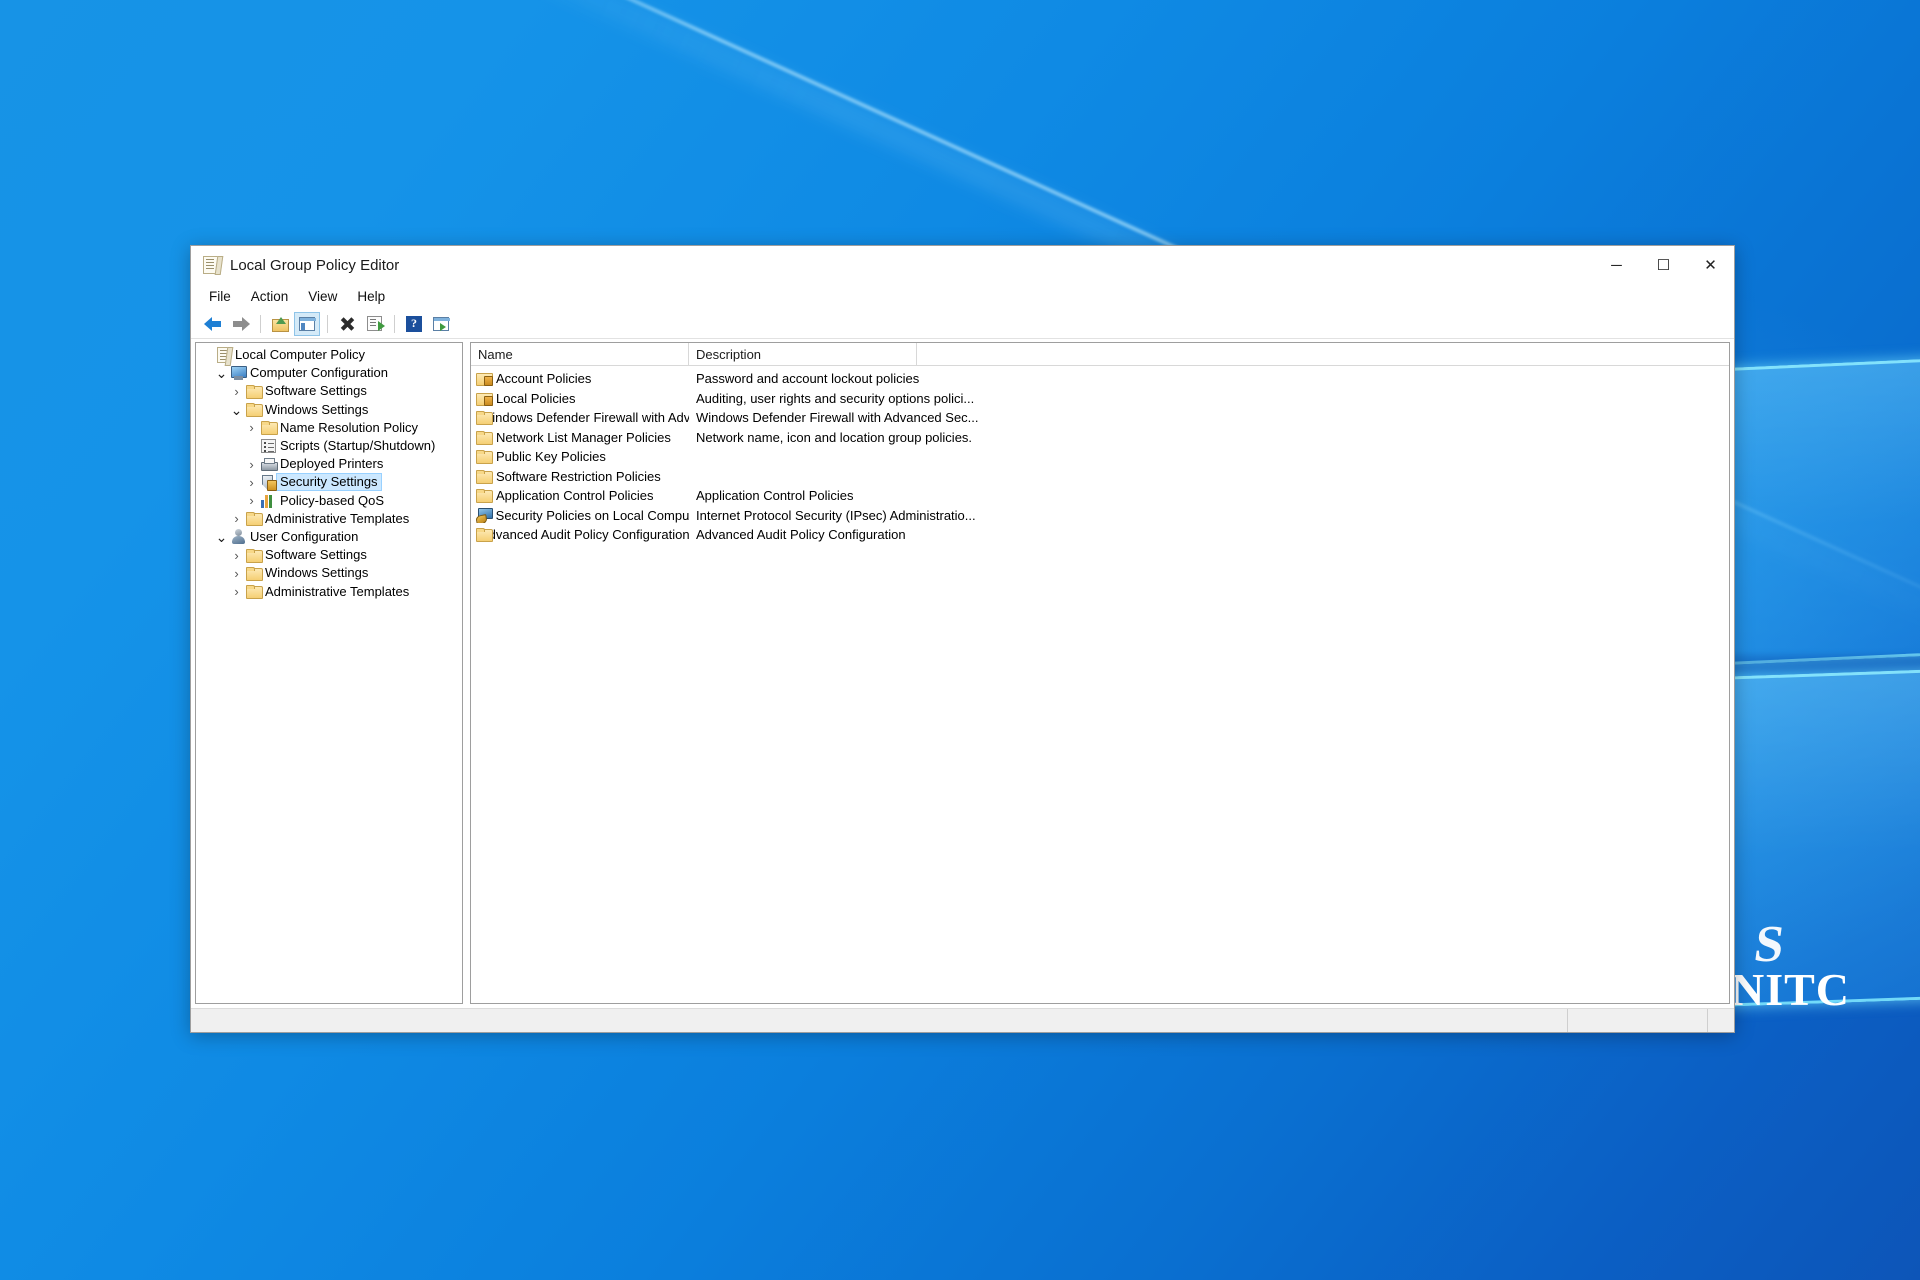 The width and height of the screenshot is (1920, 1280). Describe the element at coordinates (316, 555) in the screenshot. I see `tree-item-label: Software Settings` at that location.